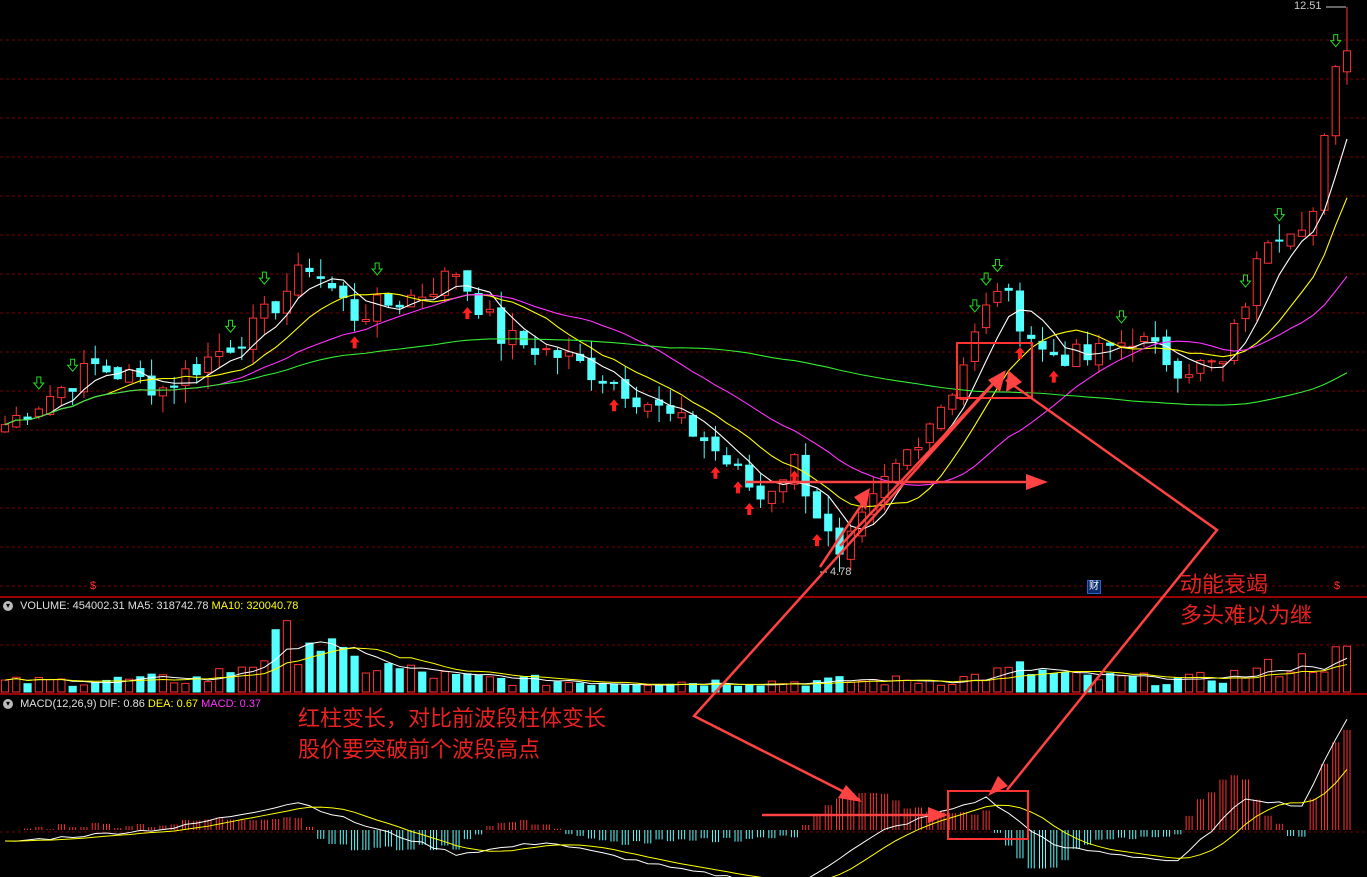  What do you see at coordinates (1246, 601) in the screenshot?
I see `annotation-right: 动能衰竭 多头难以为继` at bounding box center [1246, 601].